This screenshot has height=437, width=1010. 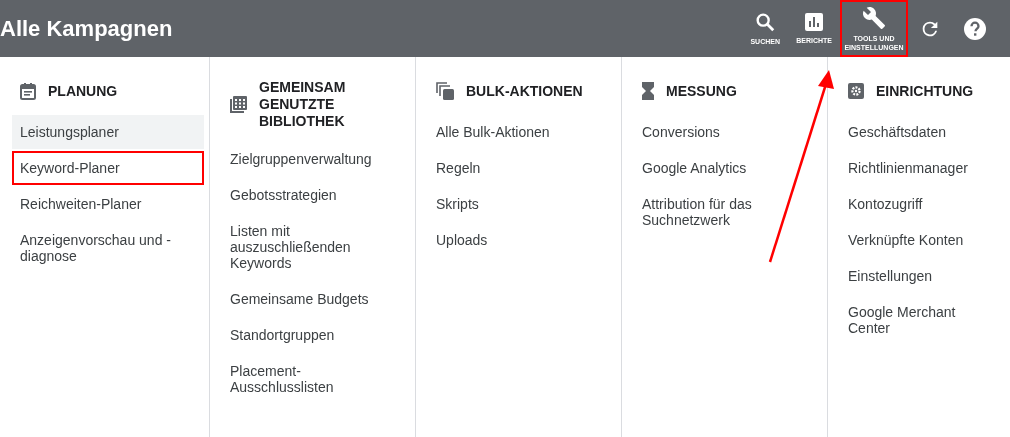 What do you see at coordinates (28, 91) in the screenshot?
I see `calendar-icon` at bounding box center [28, 91].